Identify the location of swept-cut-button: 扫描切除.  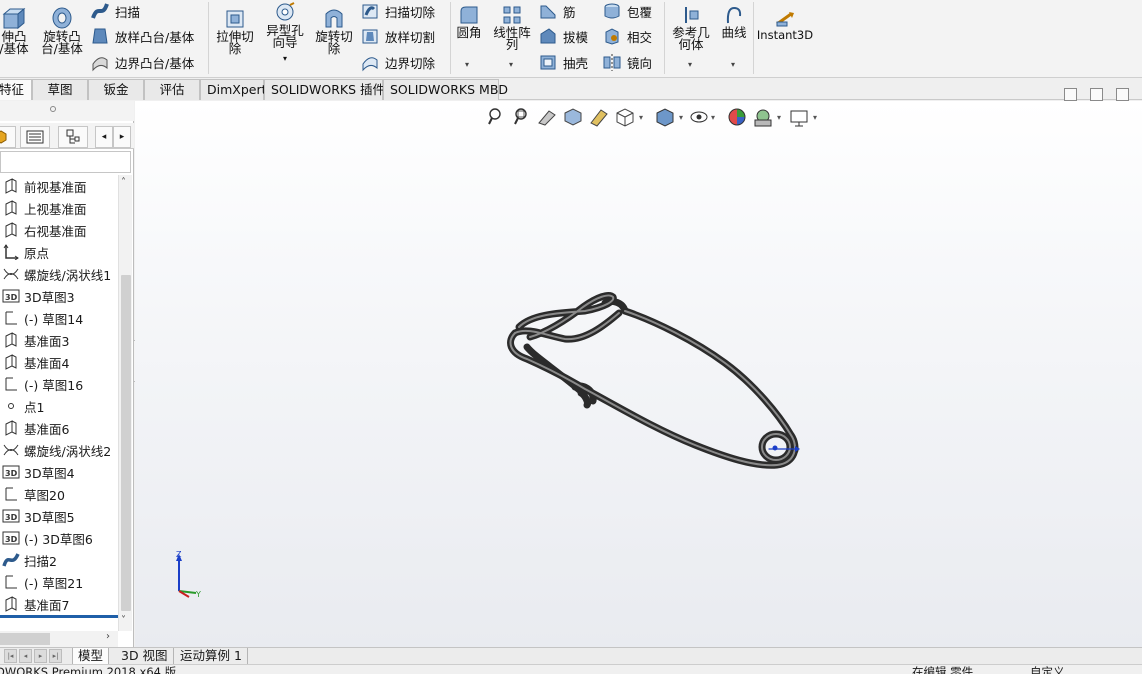
(397, 11).